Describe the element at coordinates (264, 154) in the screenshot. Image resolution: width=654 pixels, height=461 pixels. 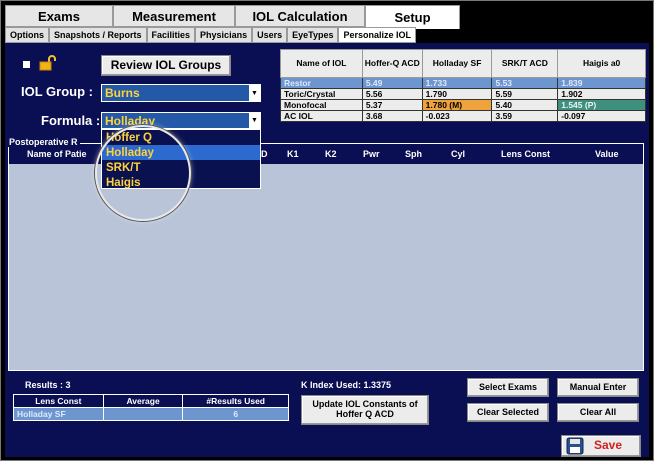
I see `column-header: D` at that location.